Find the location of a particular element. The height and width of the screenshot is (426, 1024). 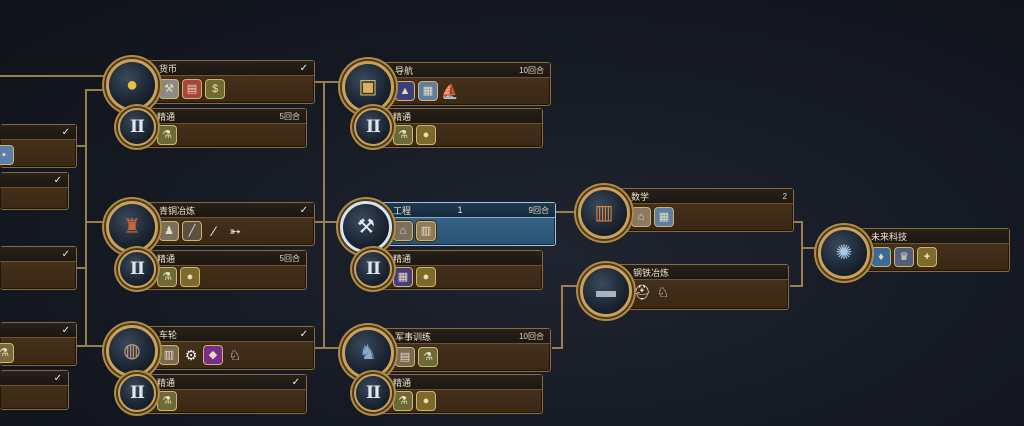

wonder-icon: ▦ is located at coordinates (664, 217).